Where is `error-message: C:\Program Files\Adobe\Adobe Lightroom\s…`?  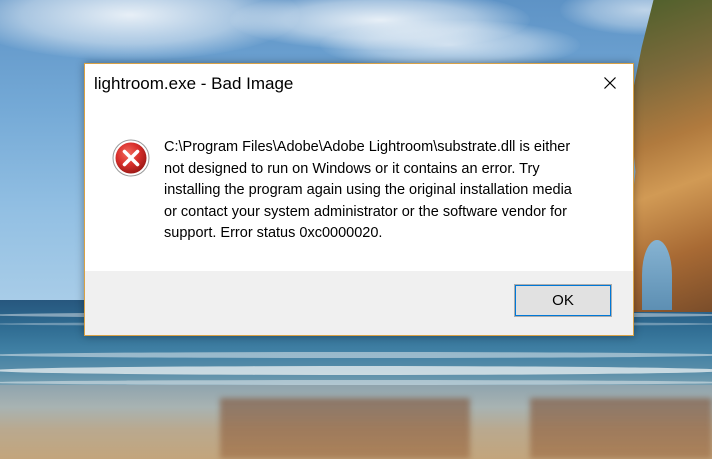 error-message: C:\Program Files\Adobe\Adobe Lightroom\s… is located at coordinates (384, 191).